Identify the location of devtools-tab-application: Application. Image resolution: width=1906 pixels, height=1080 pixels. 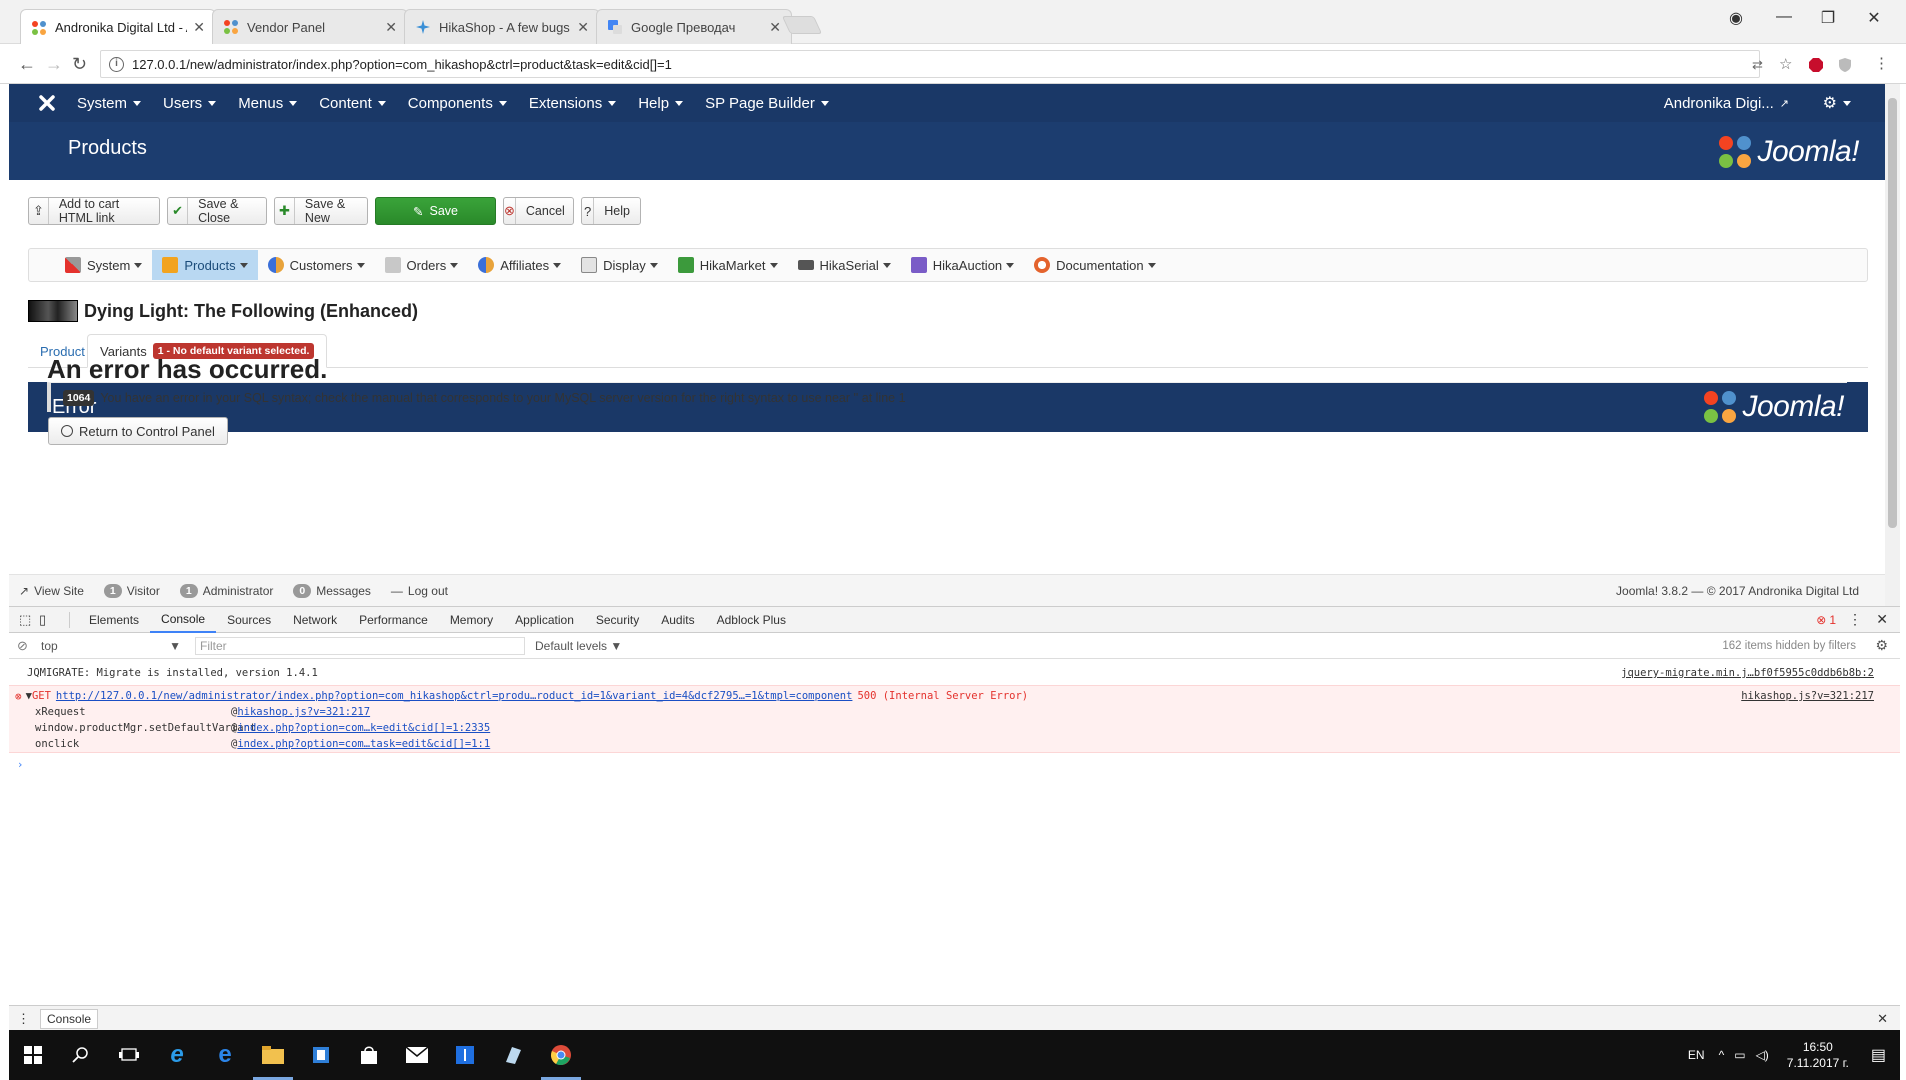
(544, 620).